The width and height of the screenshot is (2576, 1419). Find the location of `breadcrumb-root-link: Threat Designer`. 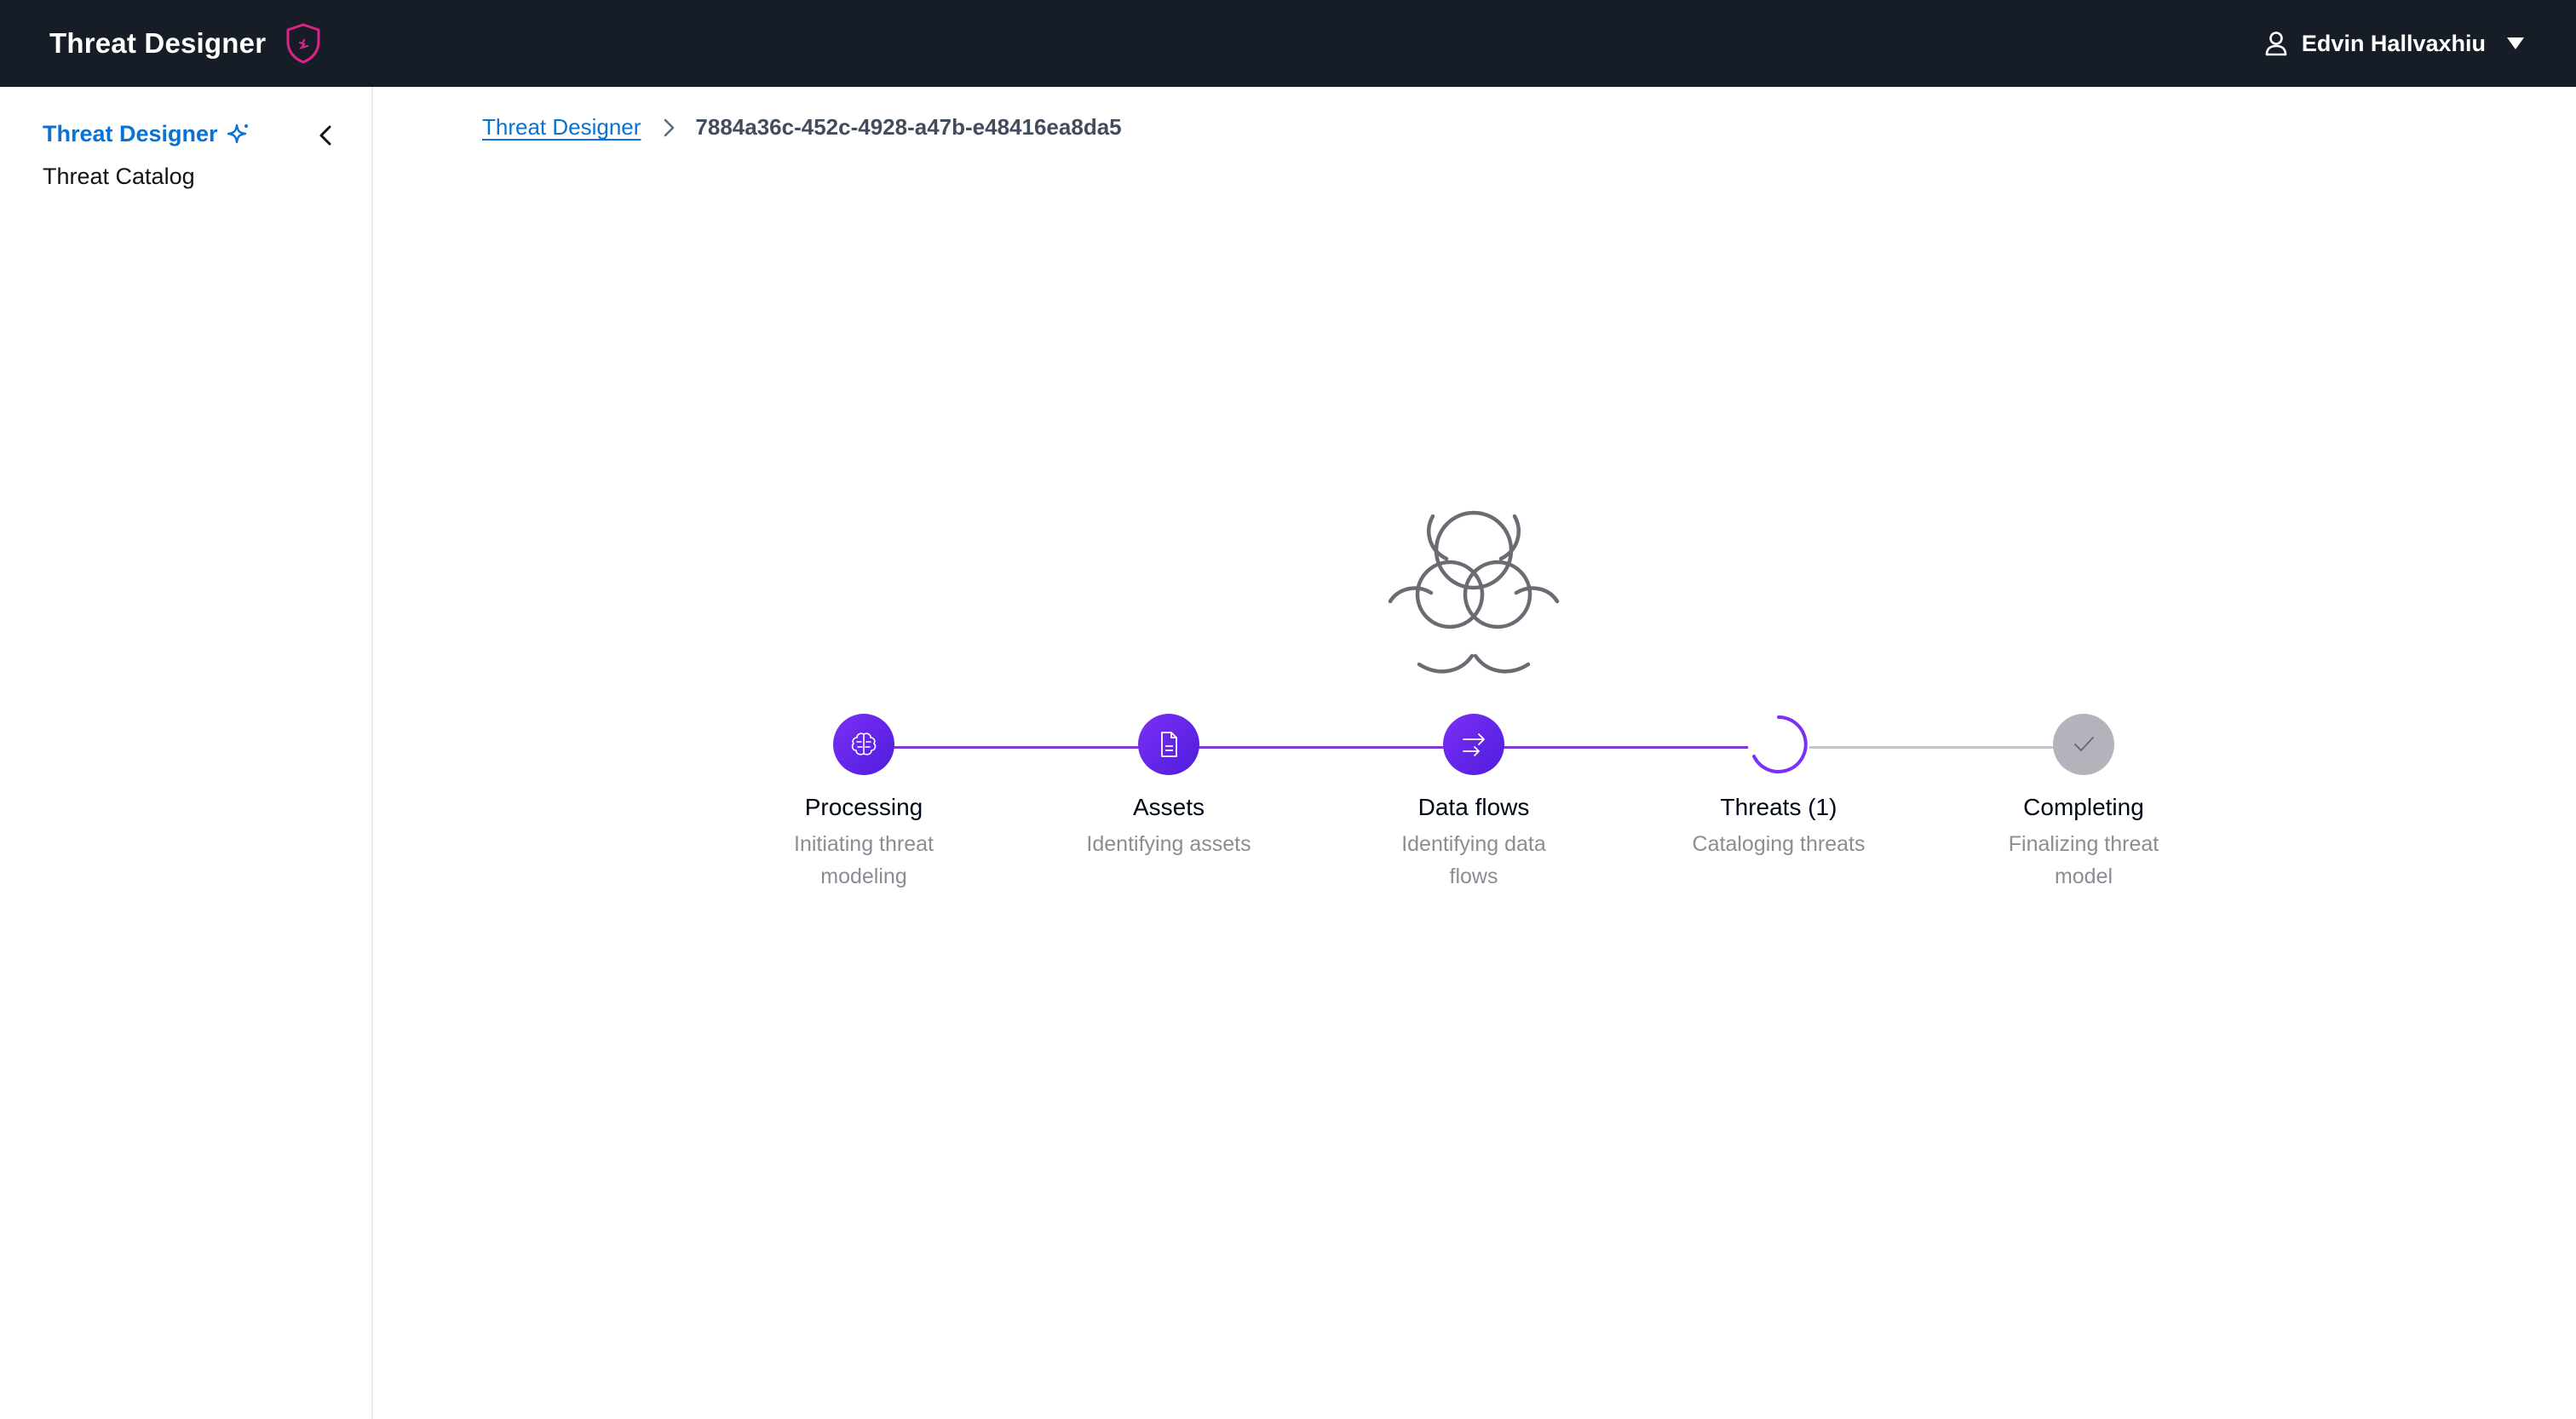

breadcrumb-root-link: Threat Designer is located at coordinates (561, 128).